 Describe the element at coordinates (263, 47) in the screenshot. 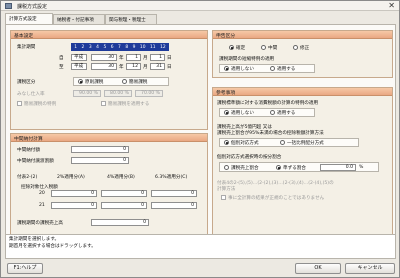

I see `filing-interim-radio` at that location.